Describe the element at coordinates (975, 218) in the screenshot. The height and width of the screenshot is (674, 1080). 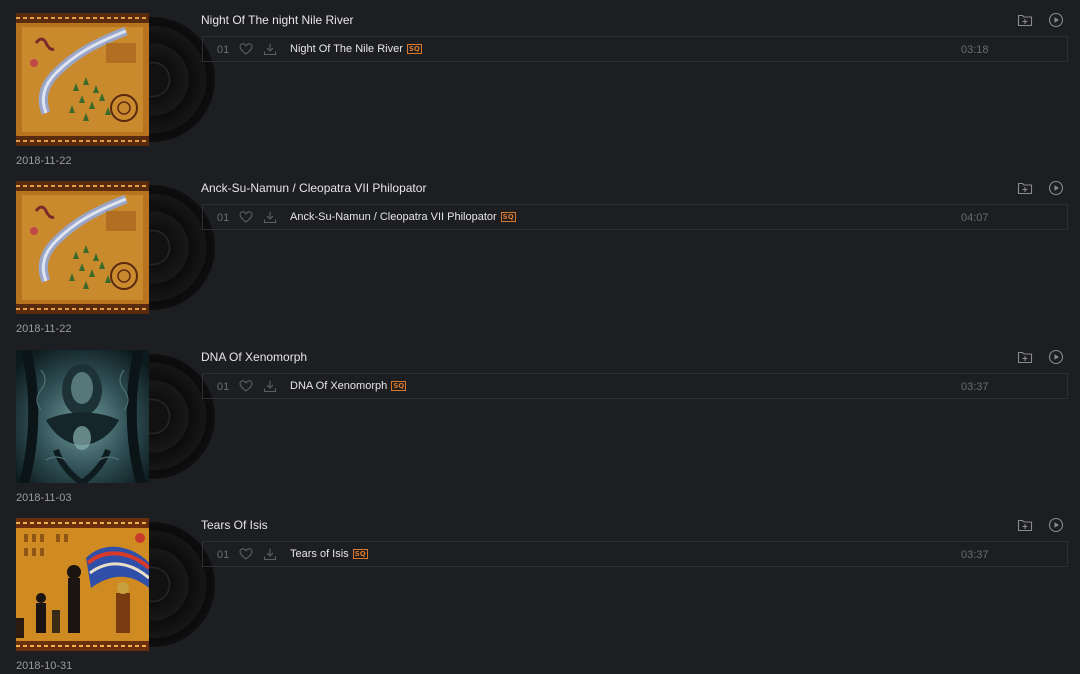
I see `track-duration: 04:07` at that location.